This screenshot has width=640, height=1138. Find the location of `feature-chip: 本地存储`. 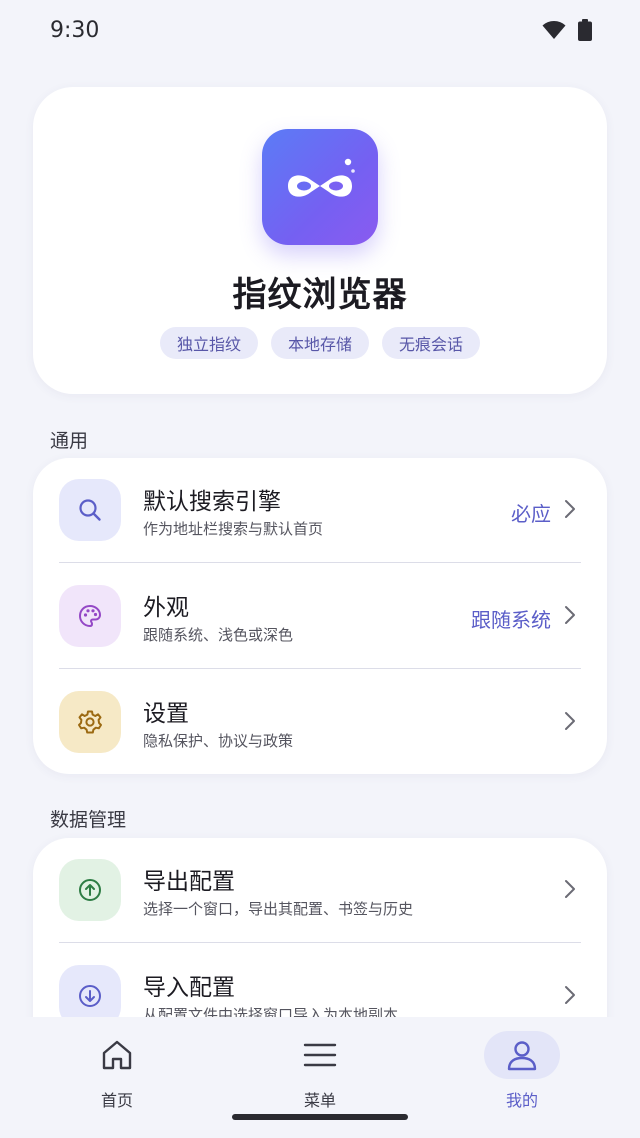

feature-chip: 本地存储 is located at coordinates (319, 343).